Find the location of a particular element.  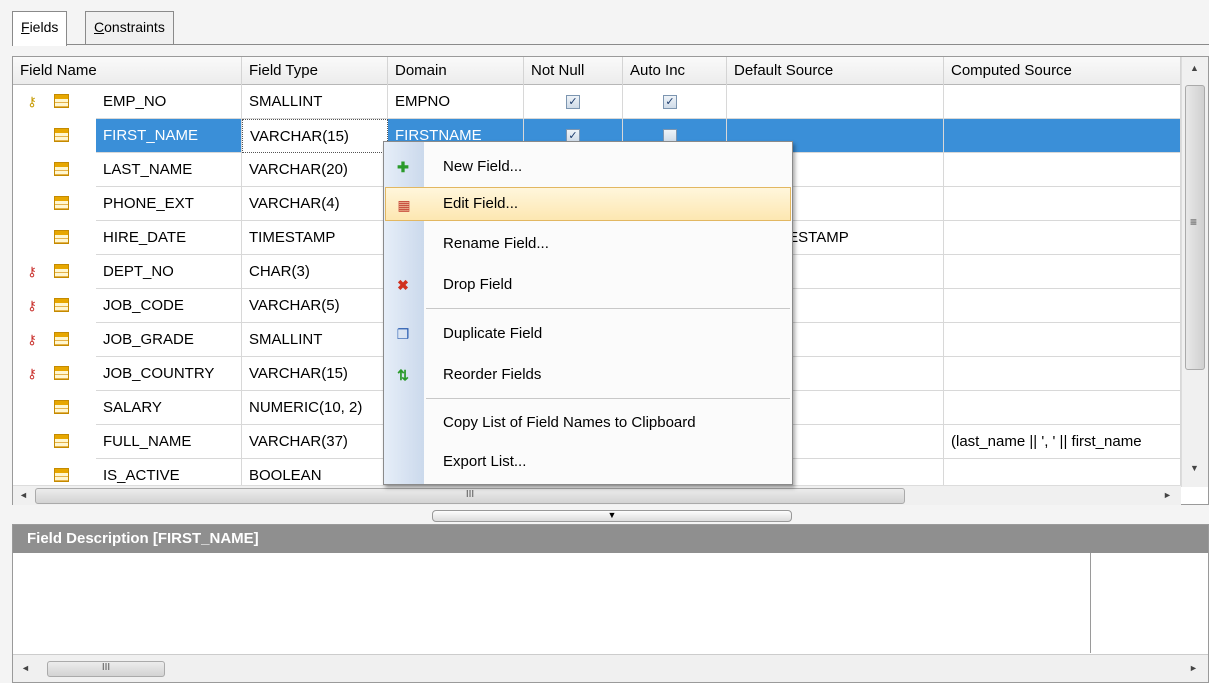

menu-item-reorder-fields-label: Reorder Fields is located at coordinates (492, 374).